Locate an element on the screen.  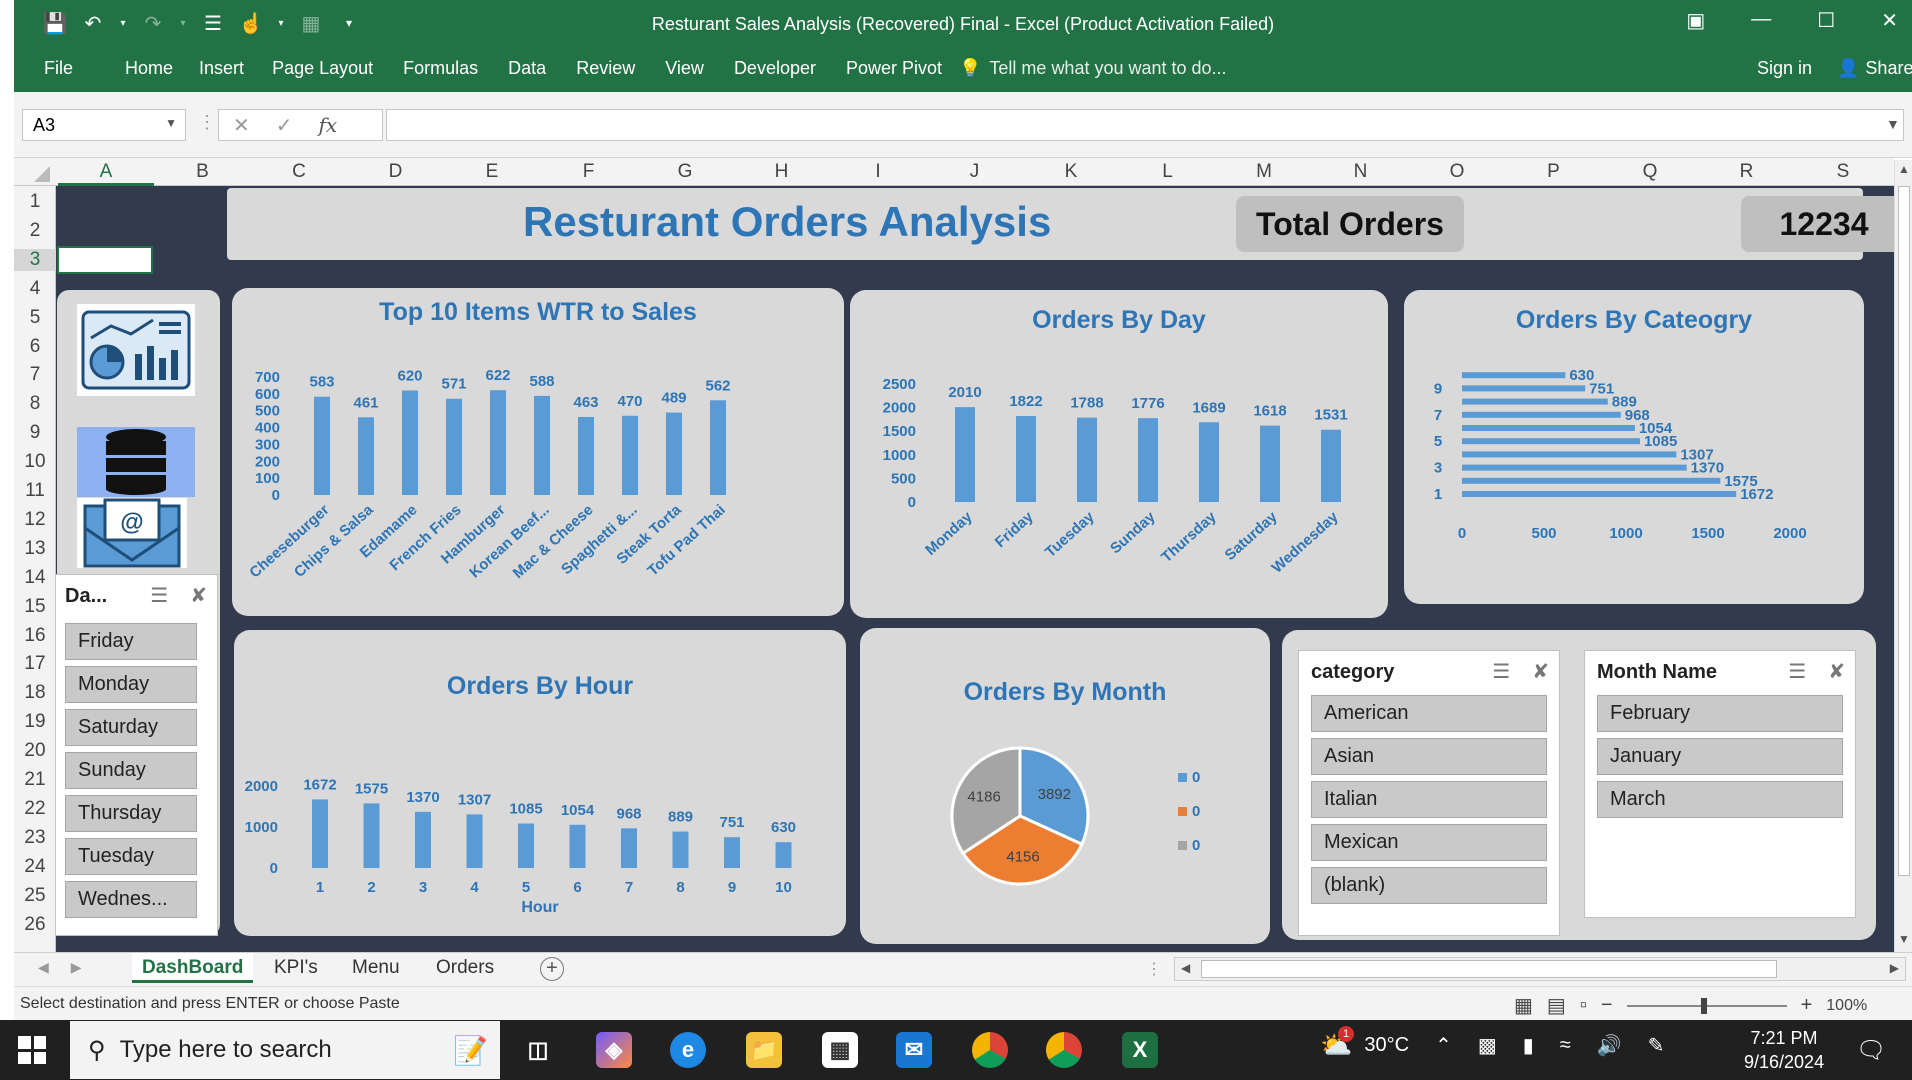
horizontal-scroll-thumb is located at coordinates (1489, 969).